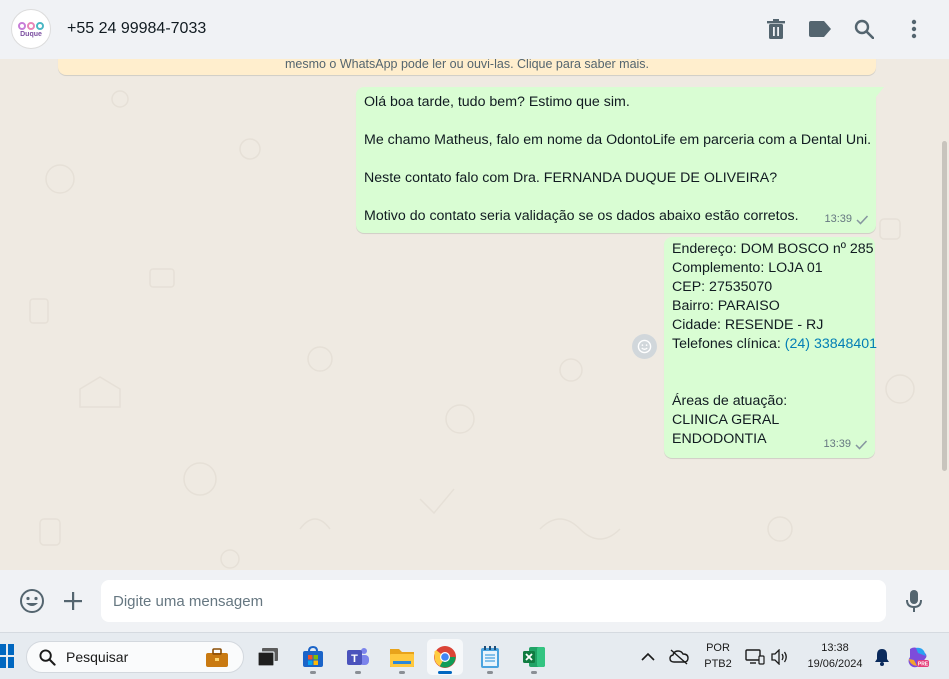 This screenshot has width=949, height=679. What do you see at coordinates (835, 664) in the screenshot?
I see `clock-date: 19/06/2024` at bounding box center [835, 664].